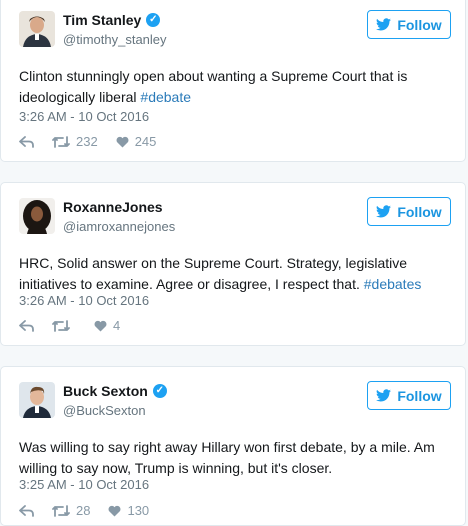 This screenshot has height=526, width=468. What do you see at coordinates (119, 226) in the screenshot?
I see `author-handle: @iamroxannejones` at bounding box center [119, 226].